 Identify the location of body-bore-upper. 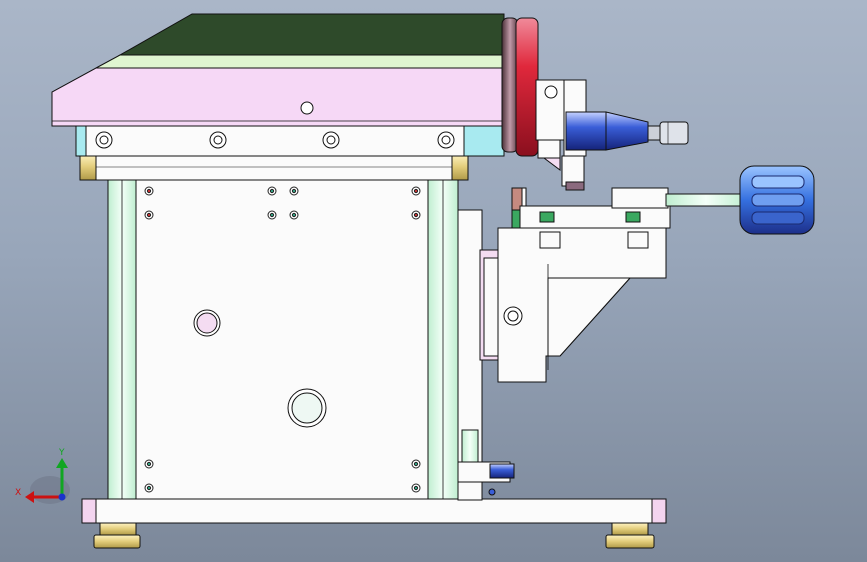
(207, 323).